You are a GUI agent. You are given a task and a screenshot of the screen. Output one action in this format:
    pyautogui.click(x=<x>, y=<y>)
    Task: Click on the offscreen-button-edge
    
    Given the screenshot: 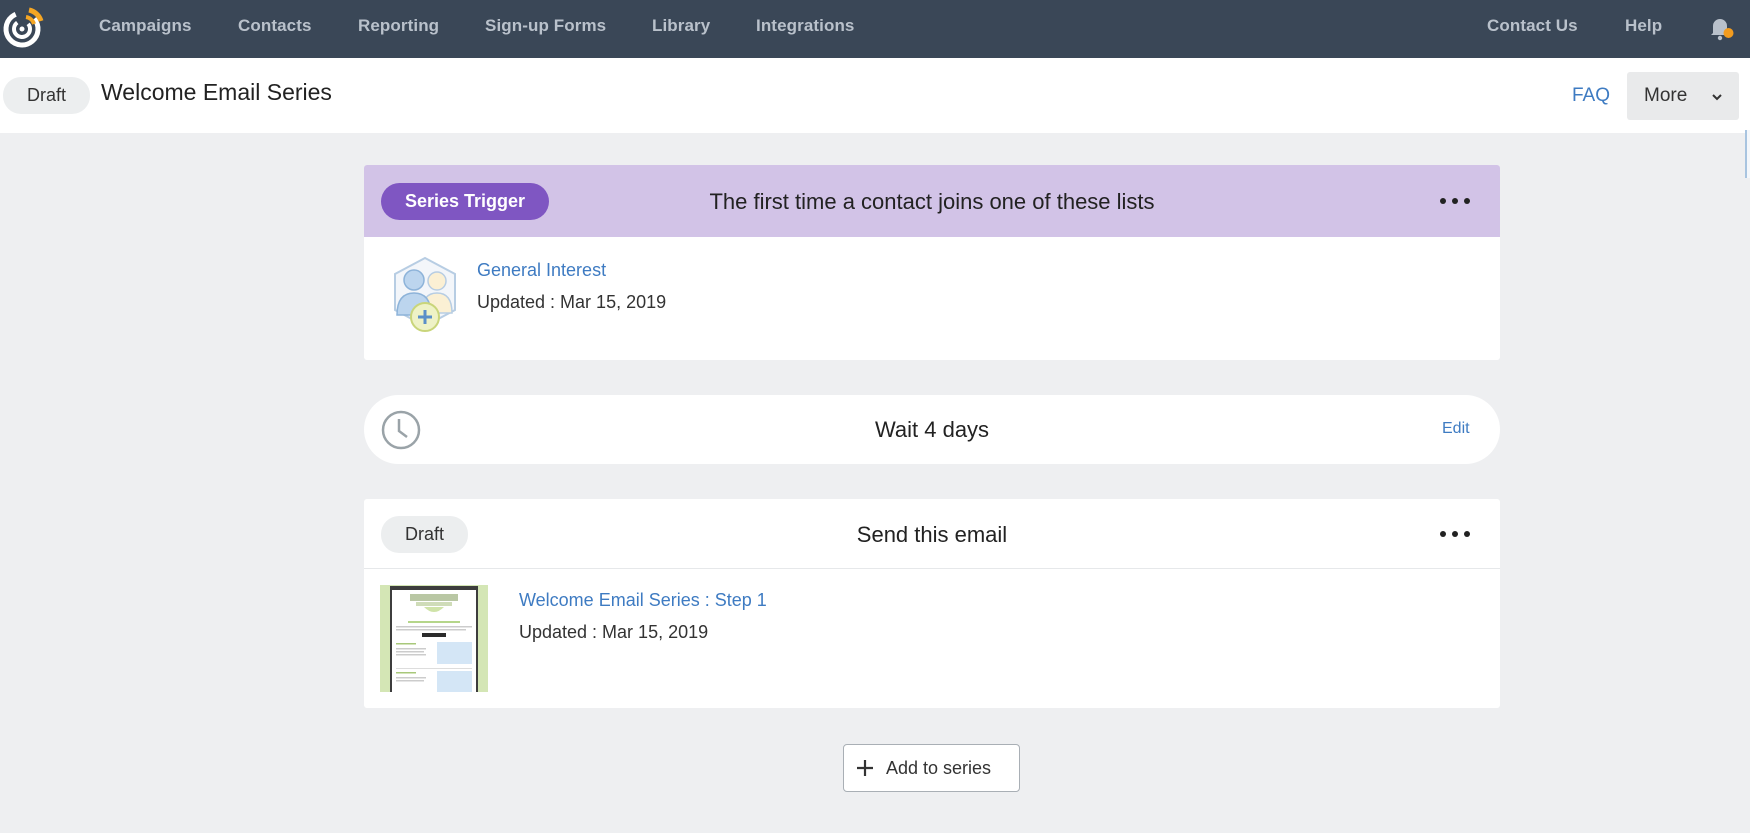 What is the action you would take?
    pyautogui.click(x=1747, y=154)
    